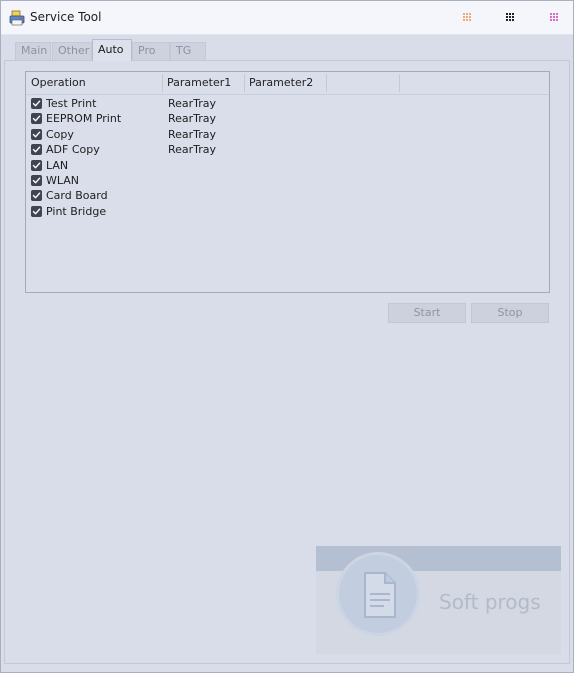 This screenshot has height=675, width=576. Describe the element at coordinates (94, 83) in the screenshot. I see `column-header-operation: Operation` at that location.